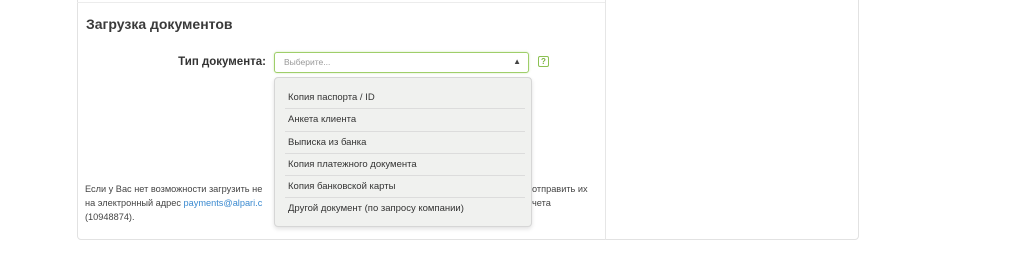 This screenshot has height=270, width=1024. I want to click on doc-type-label: Тип документа:, so click(222, 62).